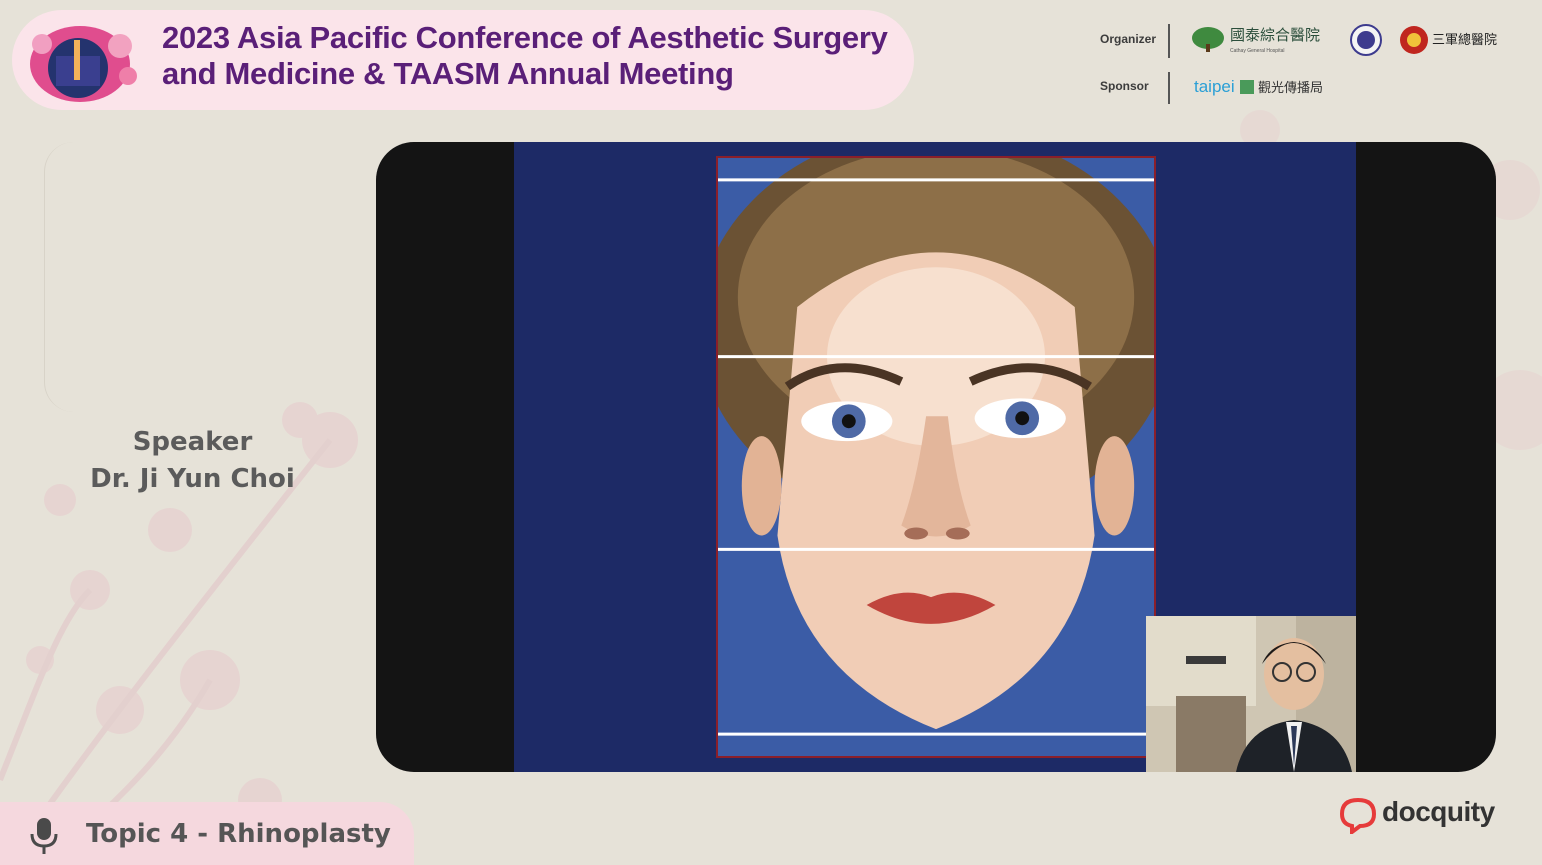 The height and width of the screenshot is (865, 1542). I want to click on taipei-logo: taipei, so click(1214, 86).